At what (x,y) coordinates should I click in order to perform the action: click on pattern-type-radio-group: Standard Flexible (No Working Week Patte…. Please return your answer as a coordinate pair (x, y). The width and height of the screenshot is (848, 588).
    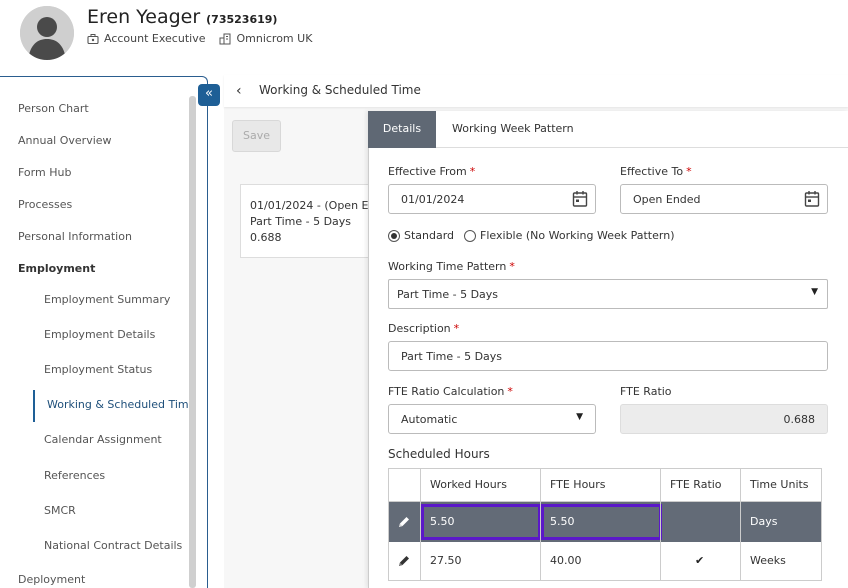
    Looking at the image, I should click on (531, 235).